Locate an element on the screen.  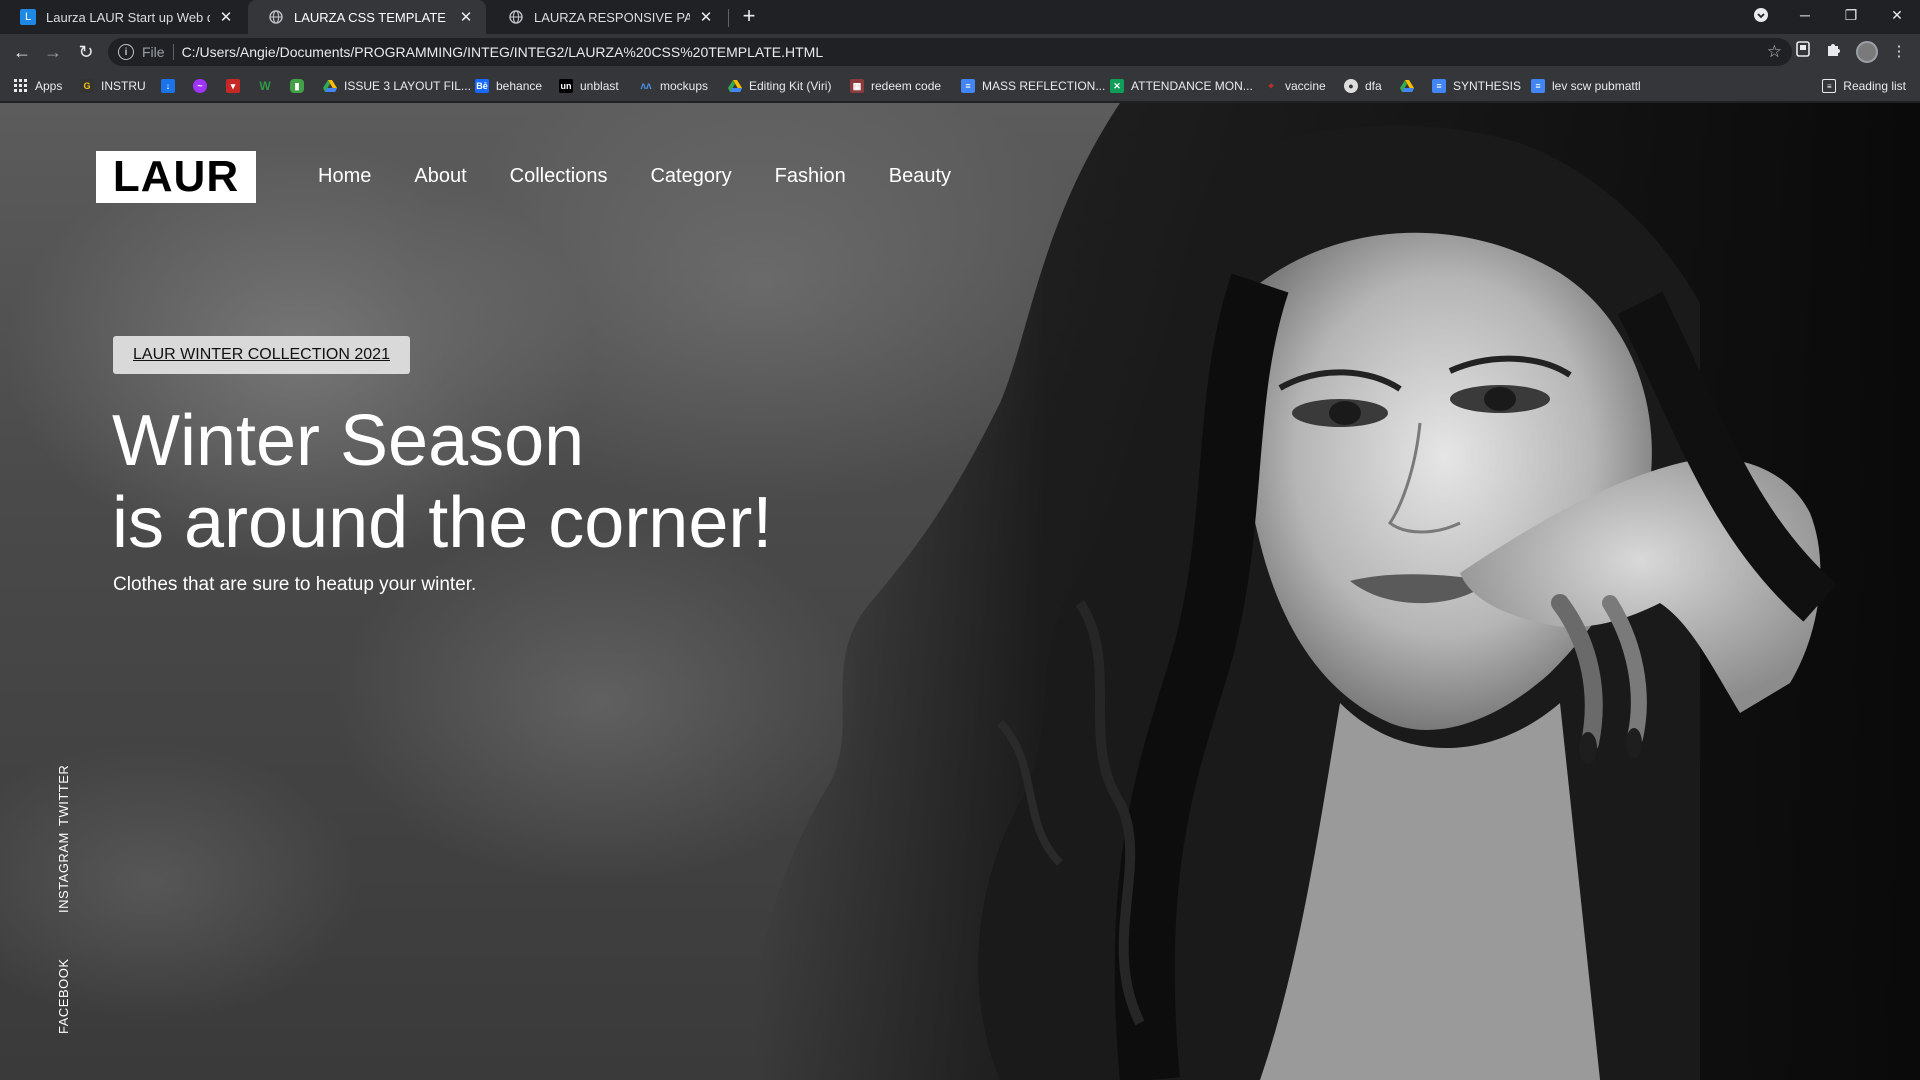
bookmark-label: Apps is located at coordinates (49, 86).